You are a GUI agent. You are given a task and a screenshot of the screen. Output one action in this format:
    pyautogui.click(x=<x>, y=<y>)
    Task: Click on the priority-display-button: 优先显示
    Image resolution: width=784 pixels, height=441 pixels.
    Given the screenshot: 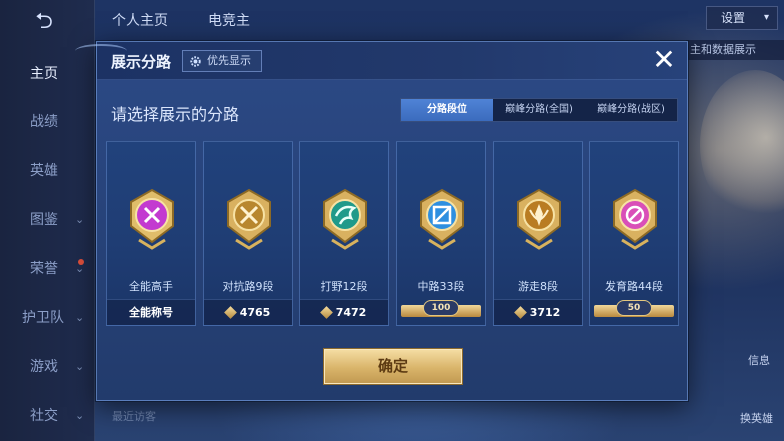 What is the action you would take?
    pyautogui.click(x=222, y=61)
    